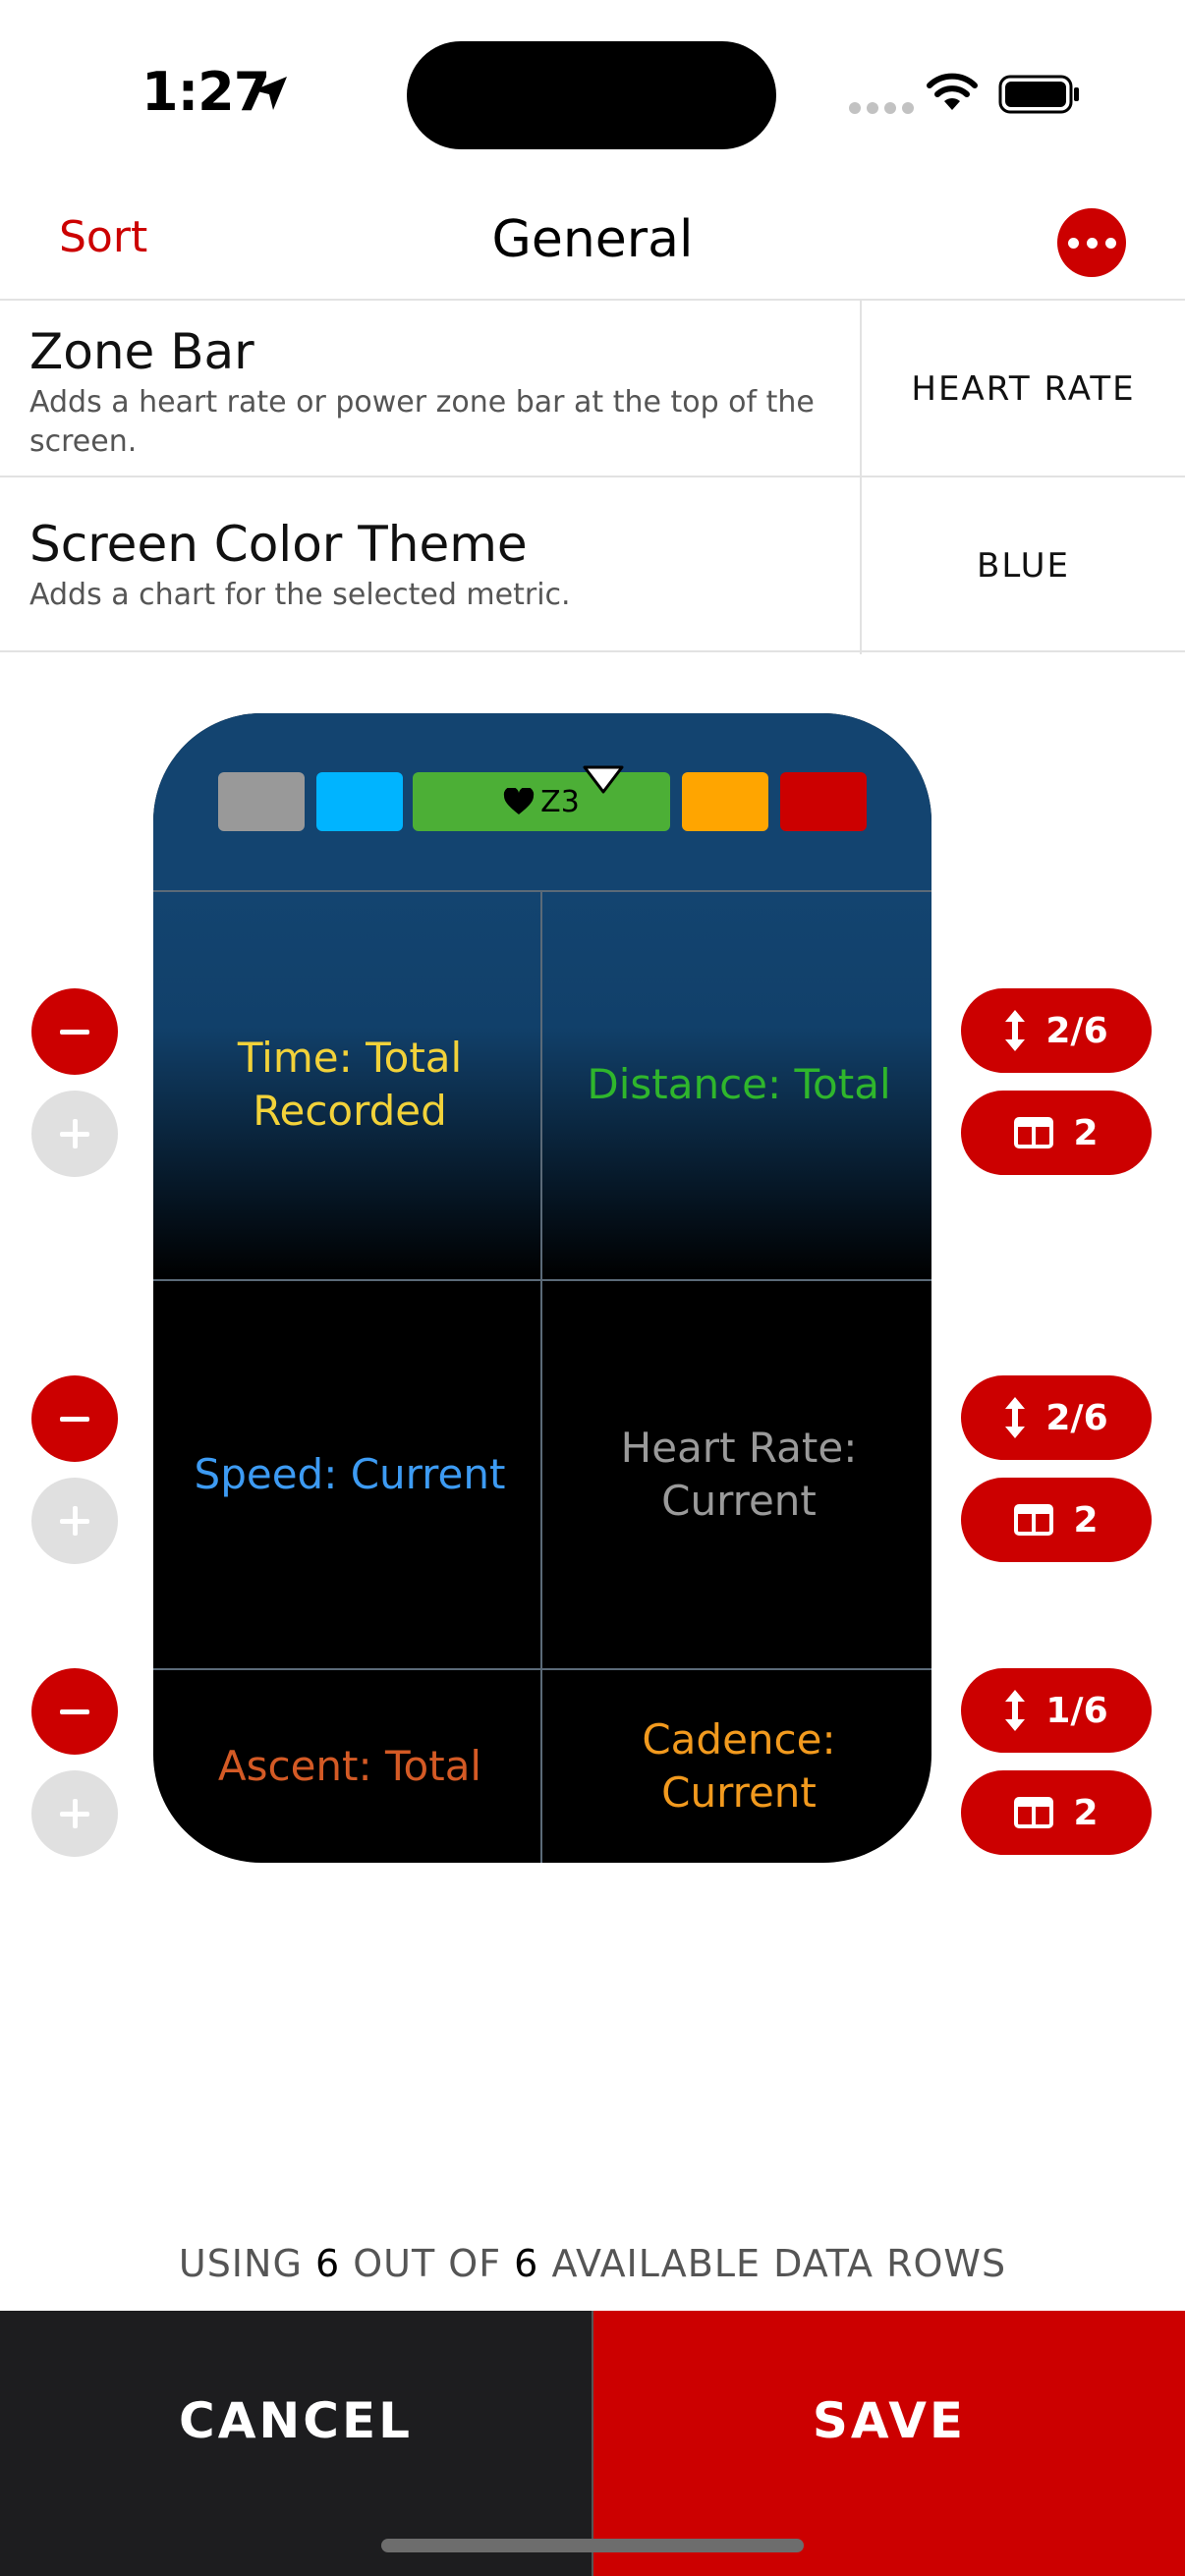 This screenshot has height=2576, width=1185. Describe the element at coordinates (890, 2420) in the screenshot. I see `save-label: SAVE` at that location.